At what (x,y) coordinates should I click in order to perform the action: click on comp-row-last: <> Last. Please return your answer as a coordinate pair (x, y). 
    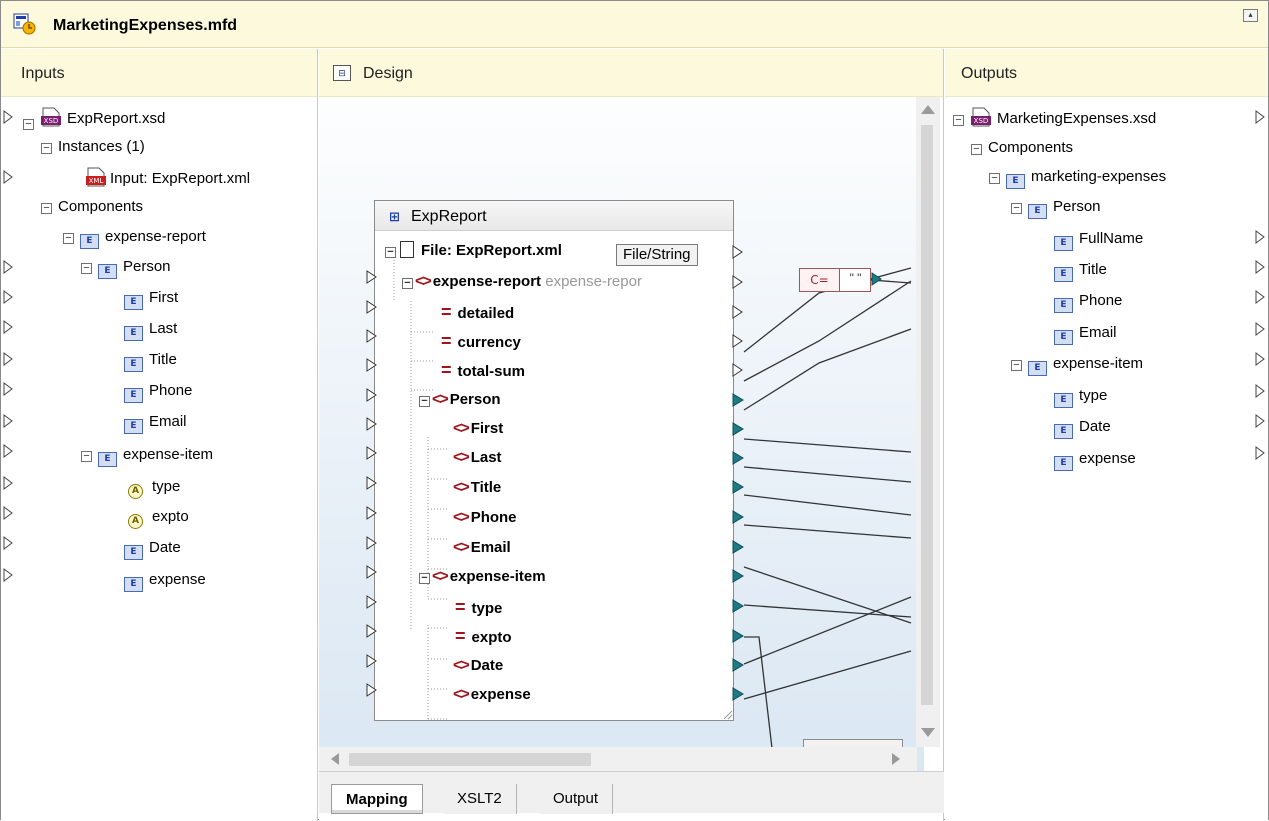
    Looking at the image, I should click on (477, 458).